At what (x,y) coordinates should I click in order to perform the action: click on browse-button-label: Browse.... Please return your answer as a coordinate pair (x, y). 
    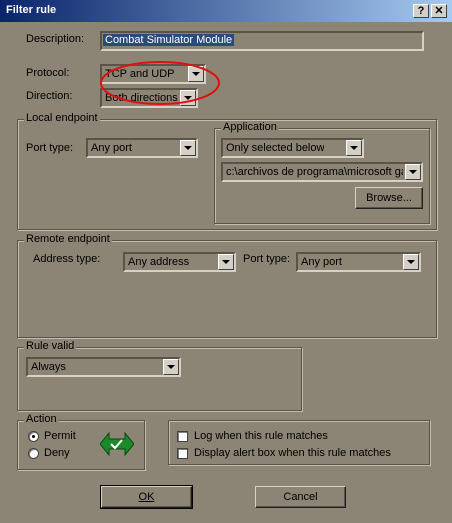
    Looking at the image, I should click on (389, 198).